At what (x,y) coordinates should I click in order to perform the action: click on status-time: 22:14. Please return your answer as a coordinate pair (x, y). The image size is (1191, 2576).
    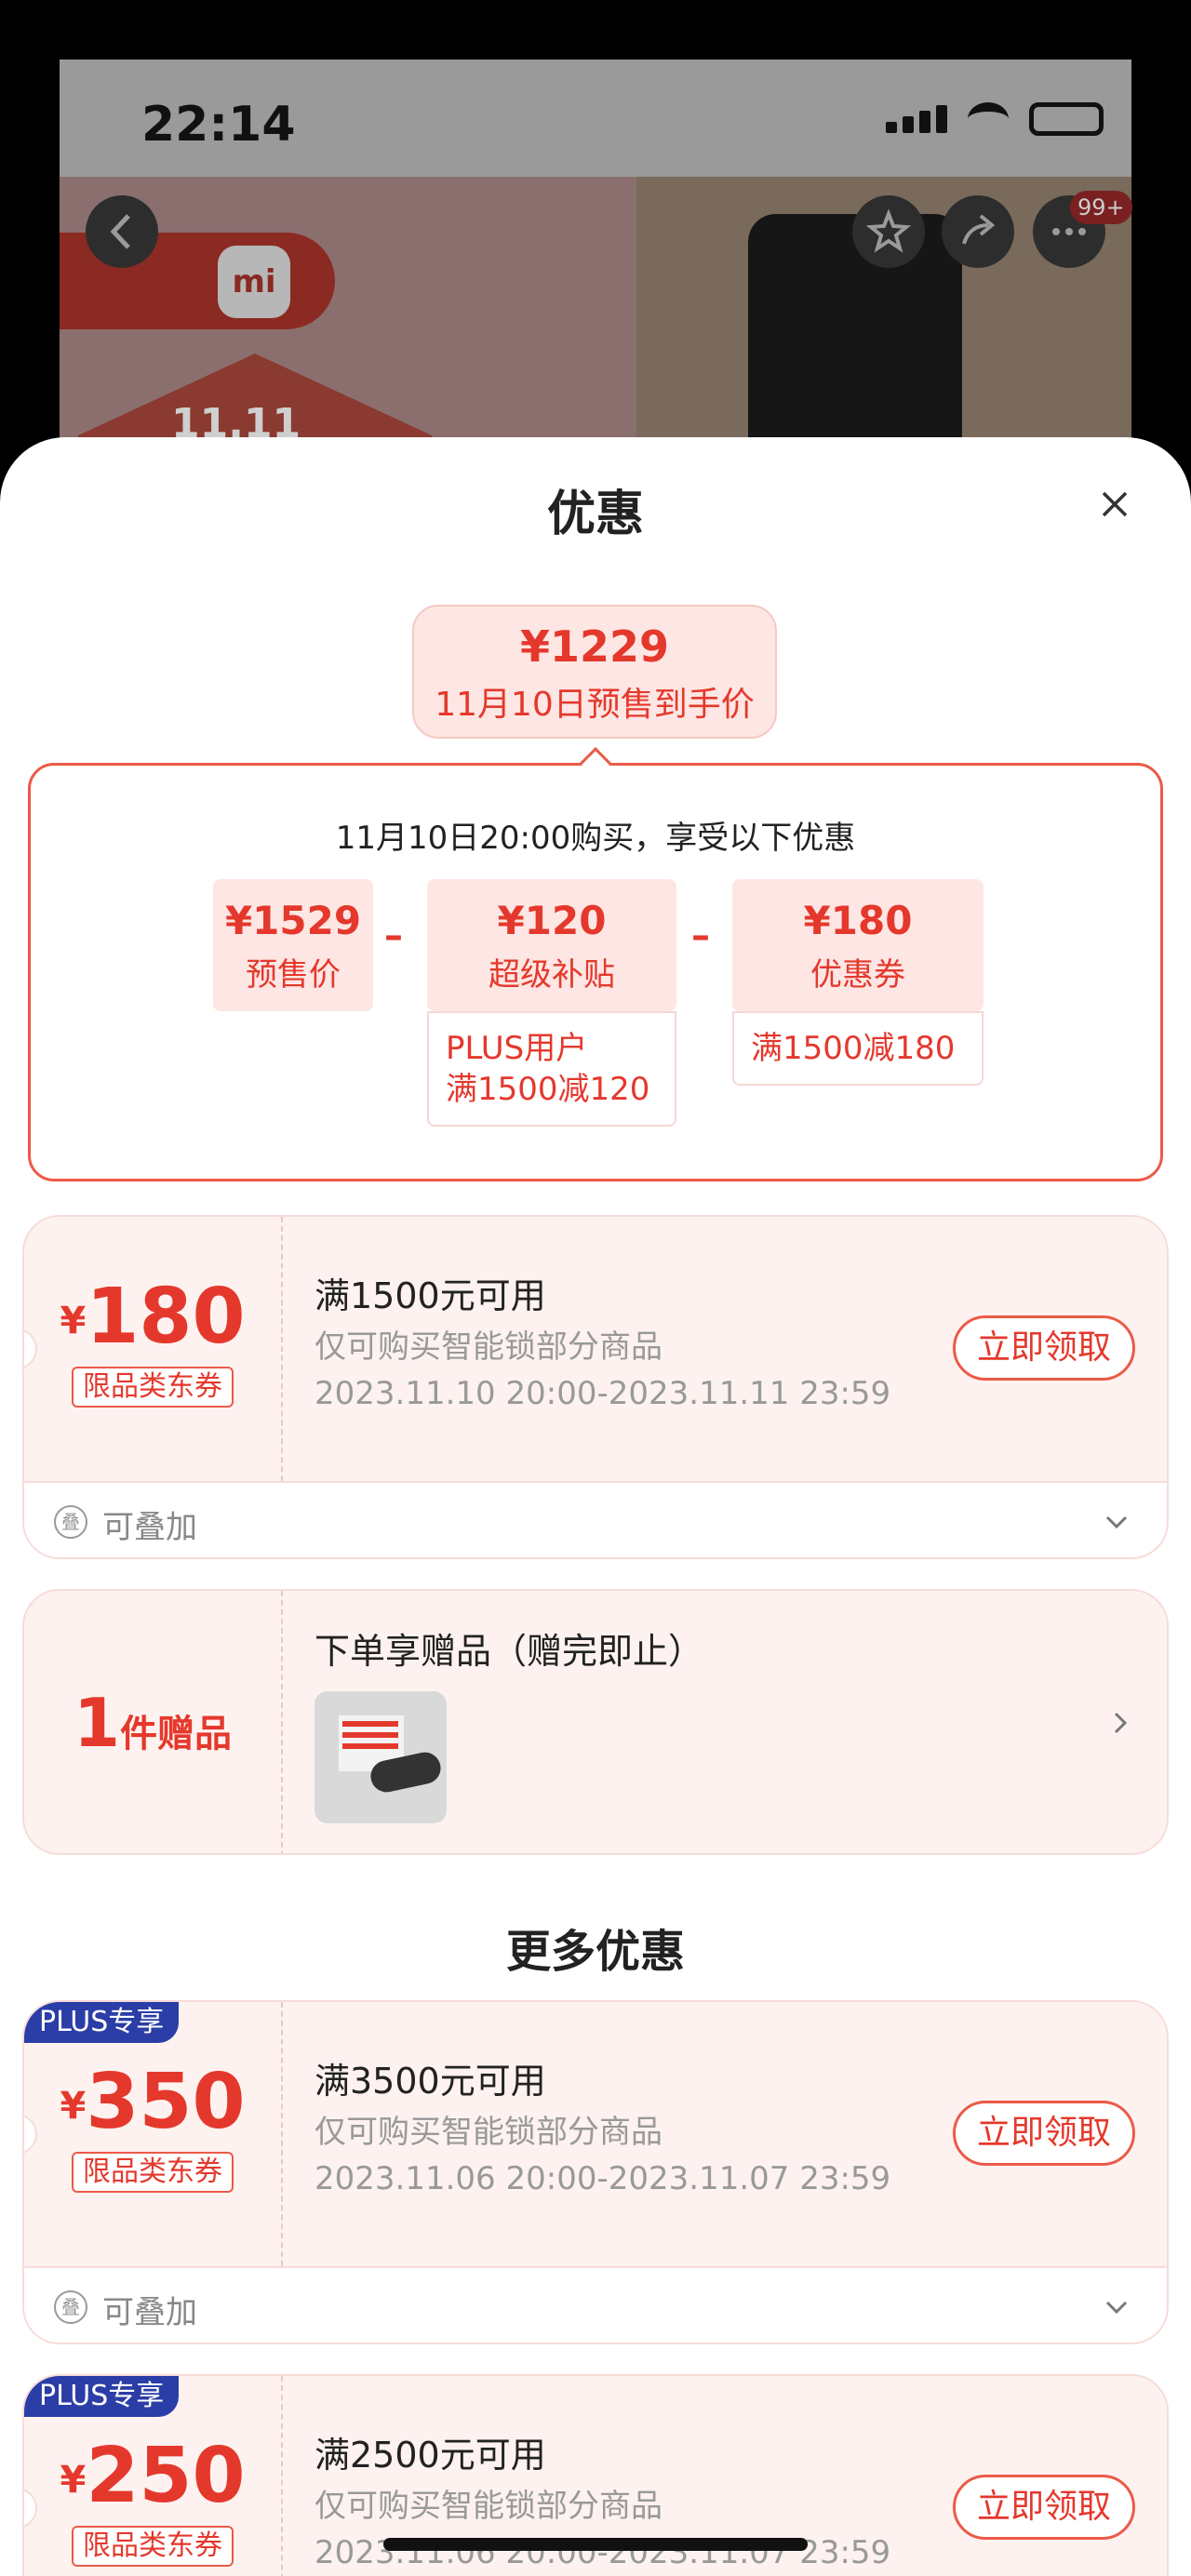
    Looking at the image, I should click on (218, 125).